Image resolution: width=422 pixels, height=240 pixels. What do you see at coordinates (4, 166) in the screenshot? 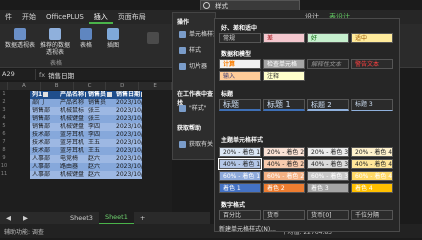
I see `row-header: 10` at bounding box center [4, 166].